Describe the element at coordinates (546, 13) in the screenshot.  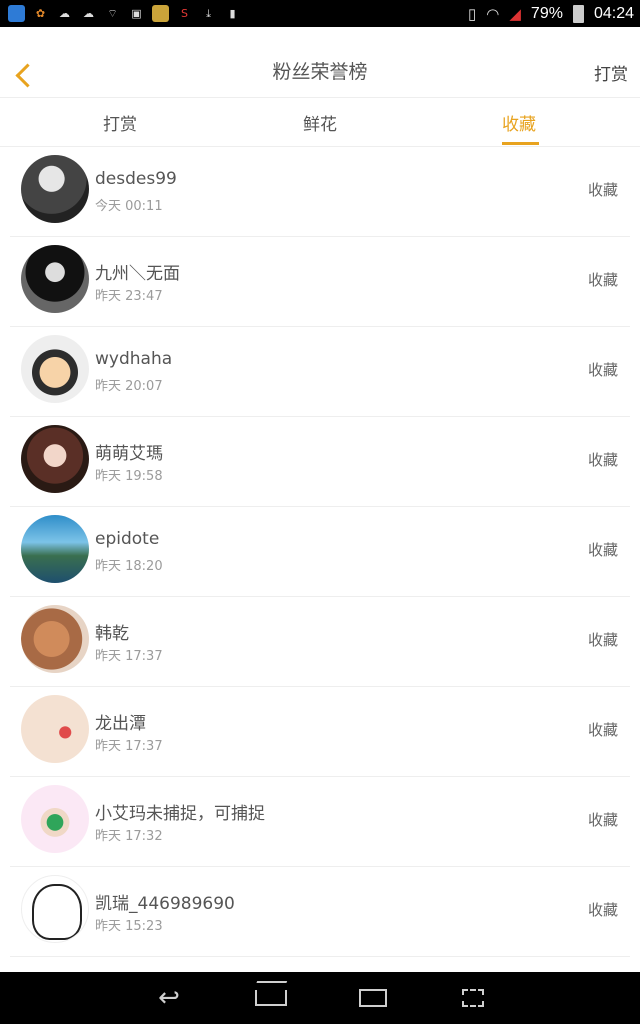
I see `battery-percent: 79%` at that location.